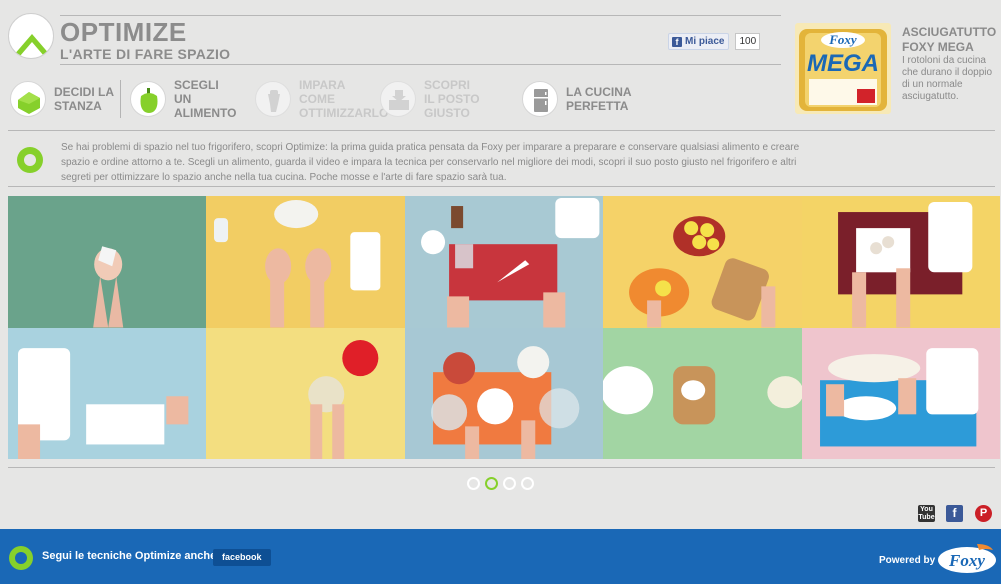 This screenshot has height=584, width=1001. What do you see at coordinates (196, 85) in the screenshot?
I see `step-label-line1: SCEGLI` at bounding box center [196, 85].